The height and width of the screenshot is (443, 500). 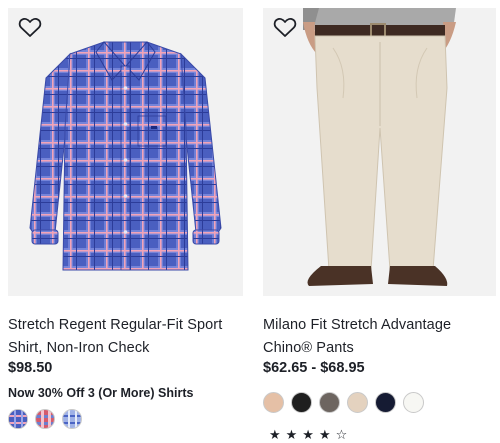 What do you see at coordinates (329, 402) in the screenshot?
I see `swatch-gray` at bounding box center [329, 402].